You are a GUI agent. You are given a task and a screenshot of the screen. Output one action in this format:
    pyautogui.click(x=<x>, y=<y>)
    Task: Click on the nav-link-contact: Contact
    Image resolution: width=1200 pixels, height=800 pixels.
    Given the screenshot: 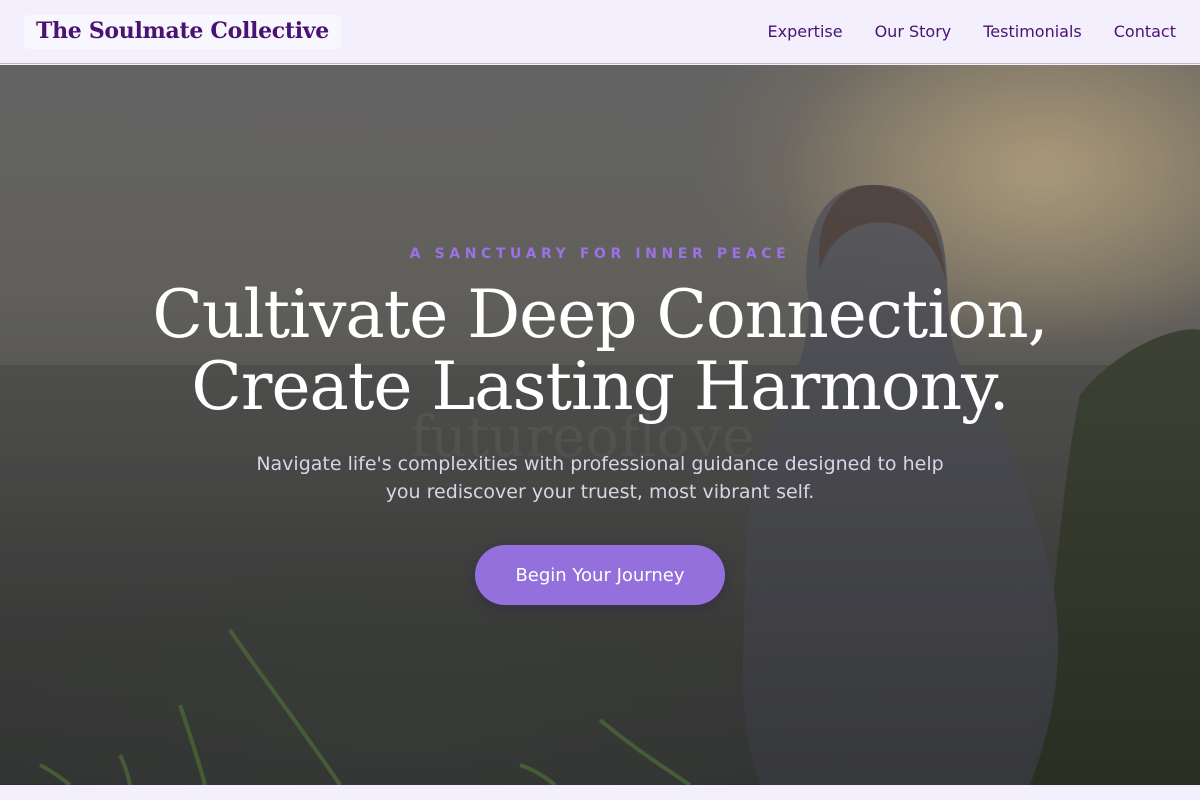 What is the action you would take?
    pyautogui.click(x=1145, y=31)
    